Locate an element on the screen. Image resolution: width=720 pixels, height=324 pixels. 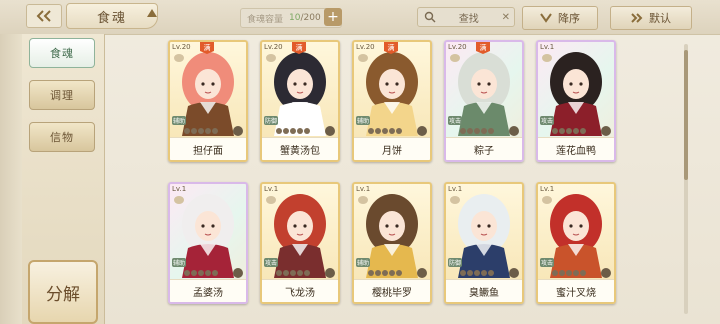
role-badge: 防御 is located at coordinates (271, 120).